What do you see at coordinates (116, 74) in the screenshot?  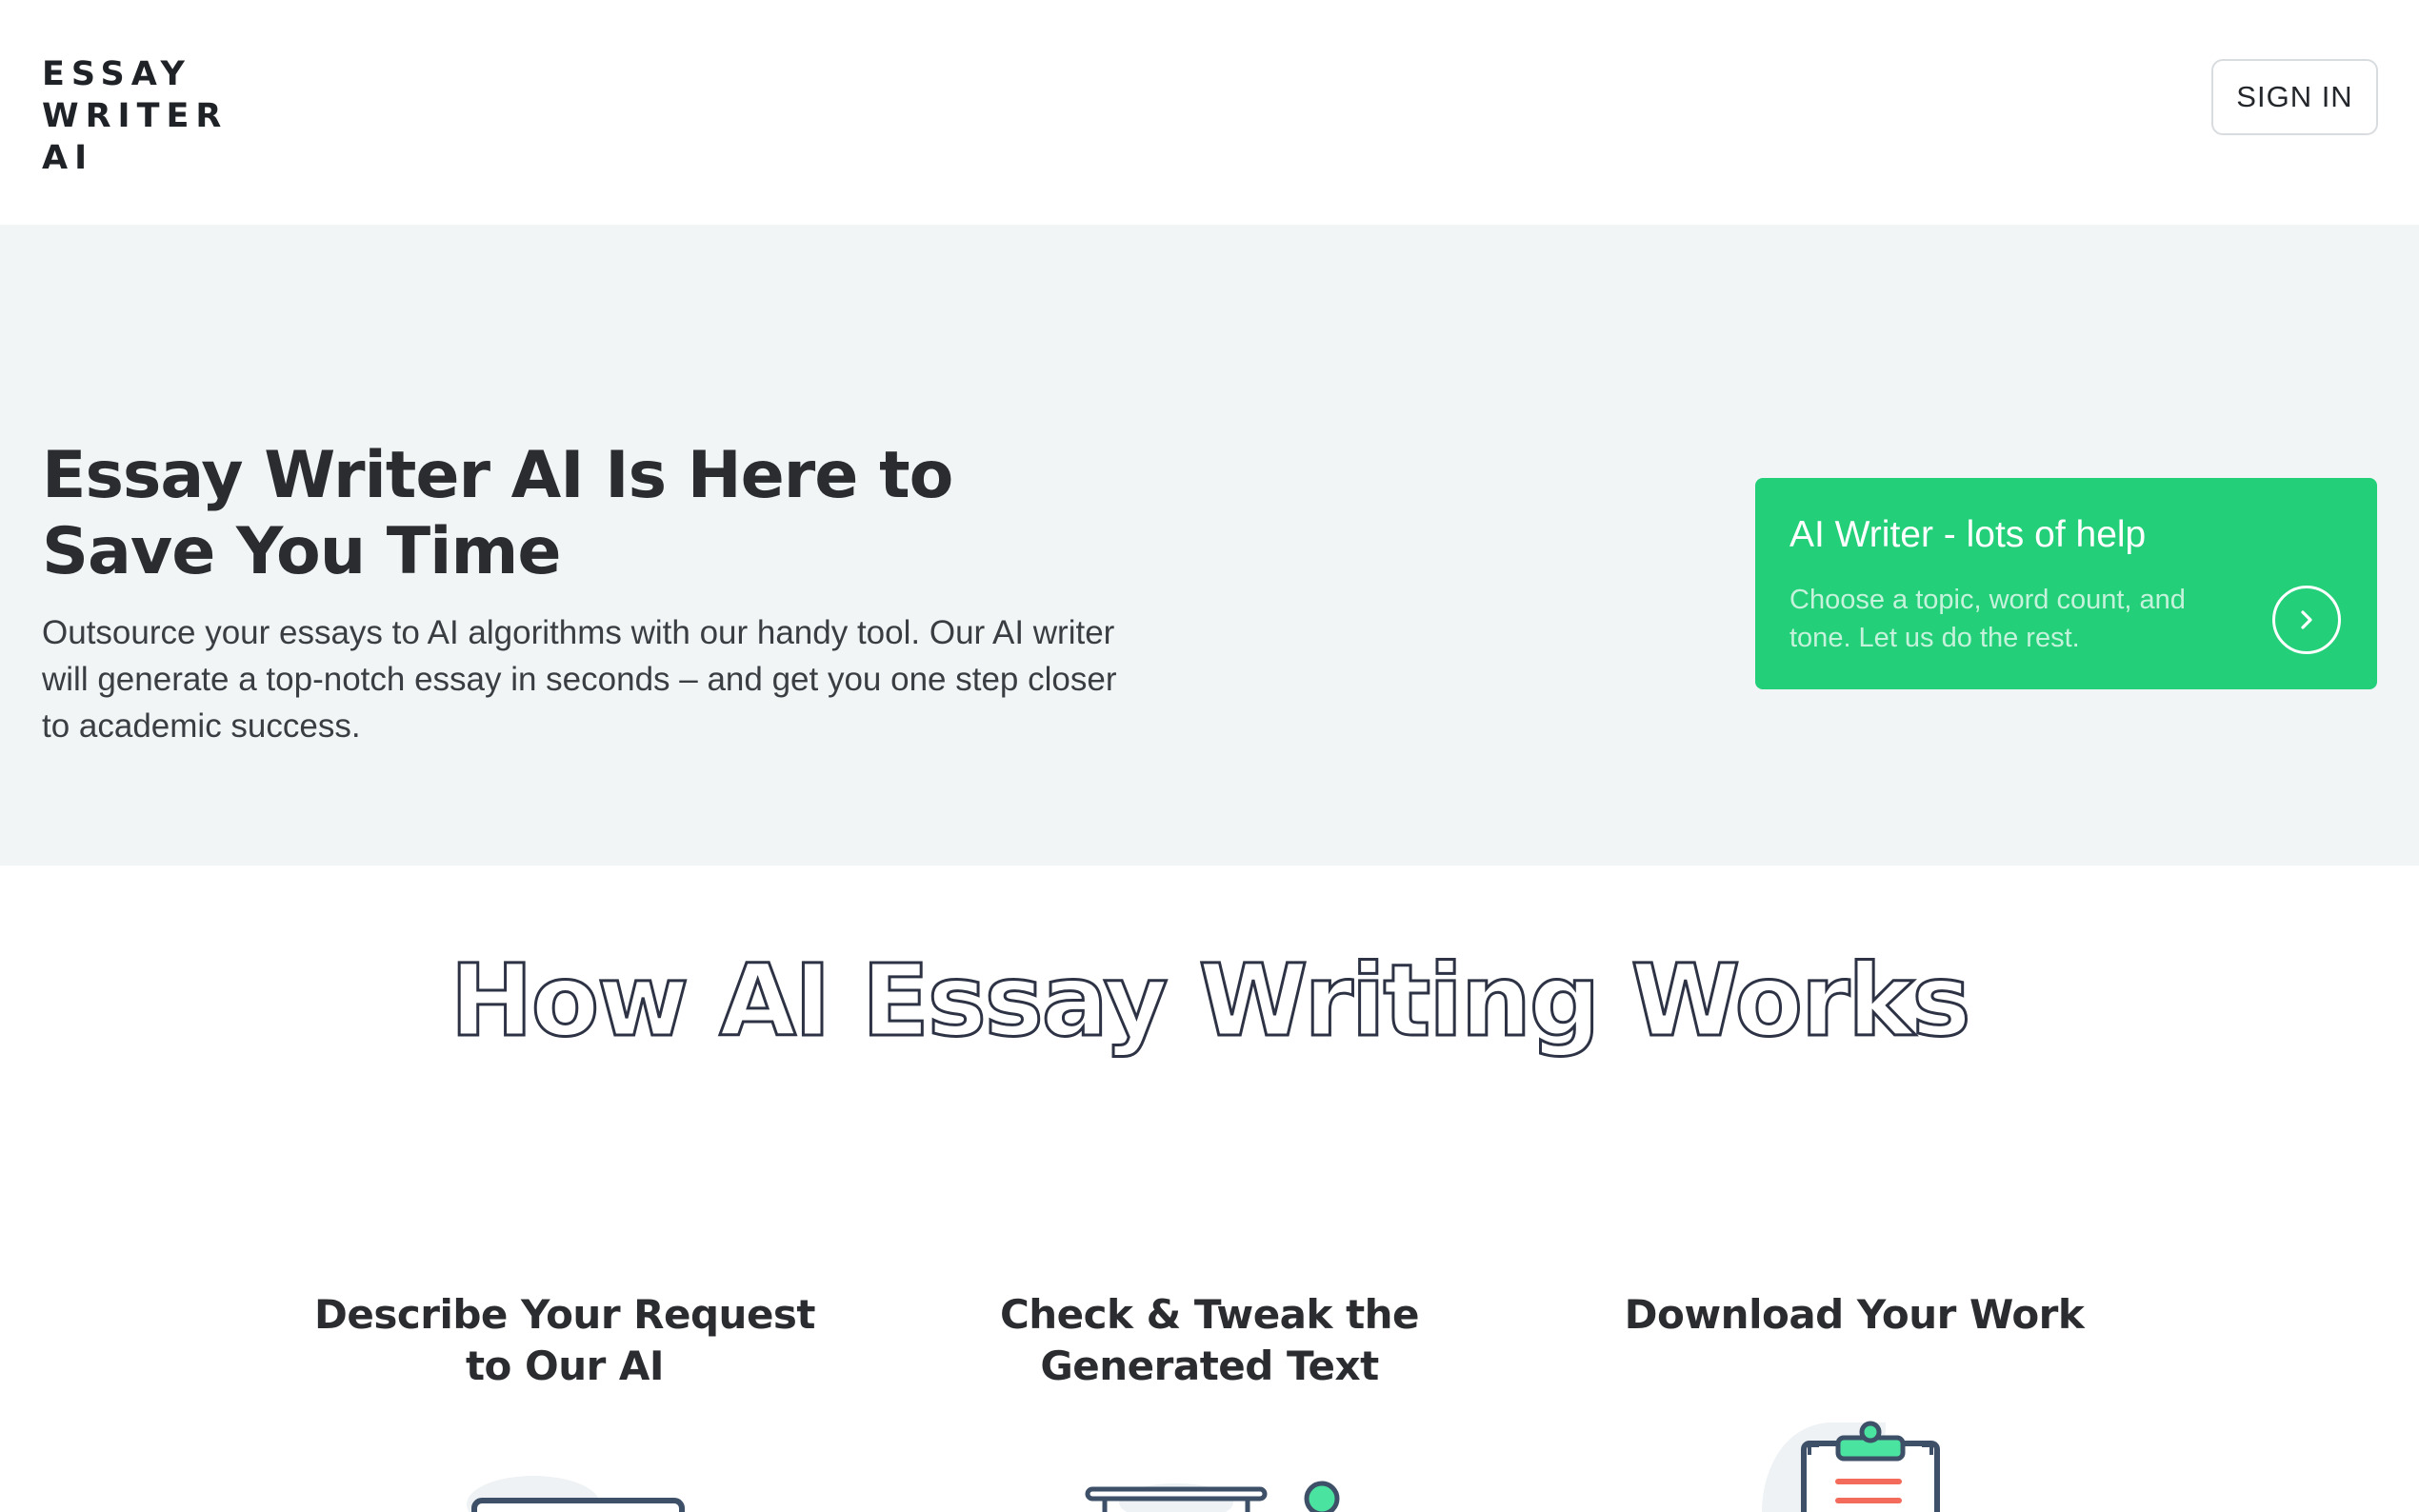 I see `logo-line-1: ESSAY` at bounding box center [116, 74].